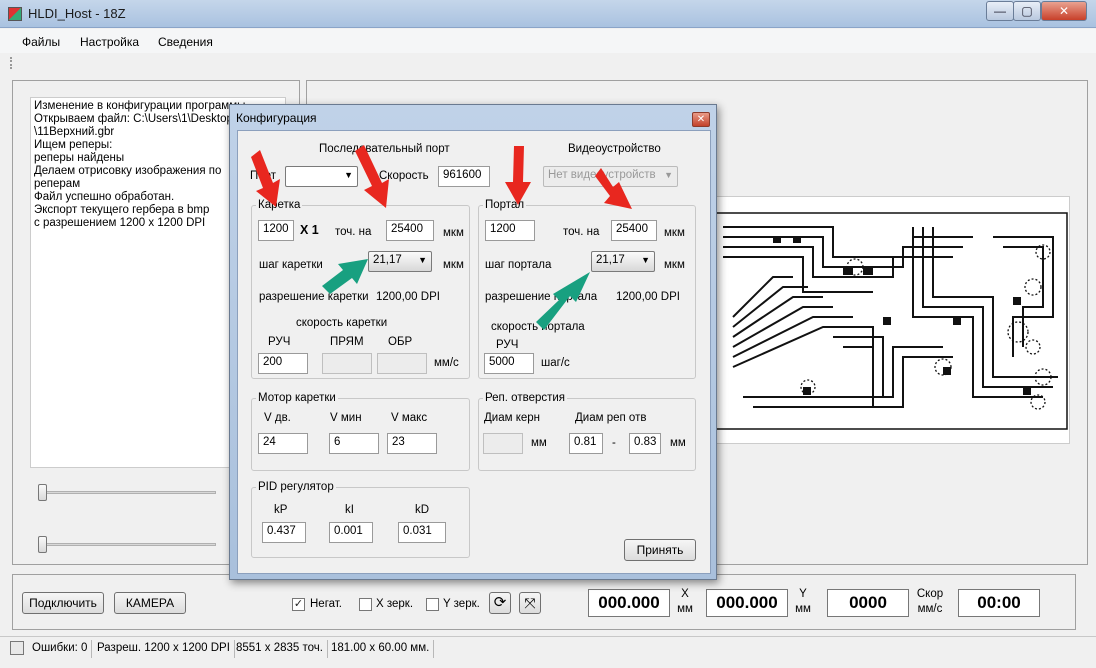 The height and width of the screenshot is (668, 1096). Describe the element at coordinates (127, 492) in the screenshot. I see `slider-1-track` at that location.